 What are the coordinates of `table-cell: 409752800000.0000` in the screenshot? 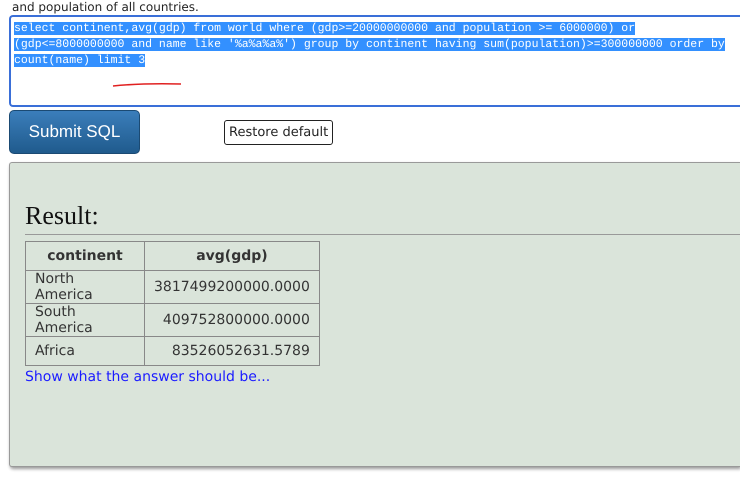 It's located at (232, 320).